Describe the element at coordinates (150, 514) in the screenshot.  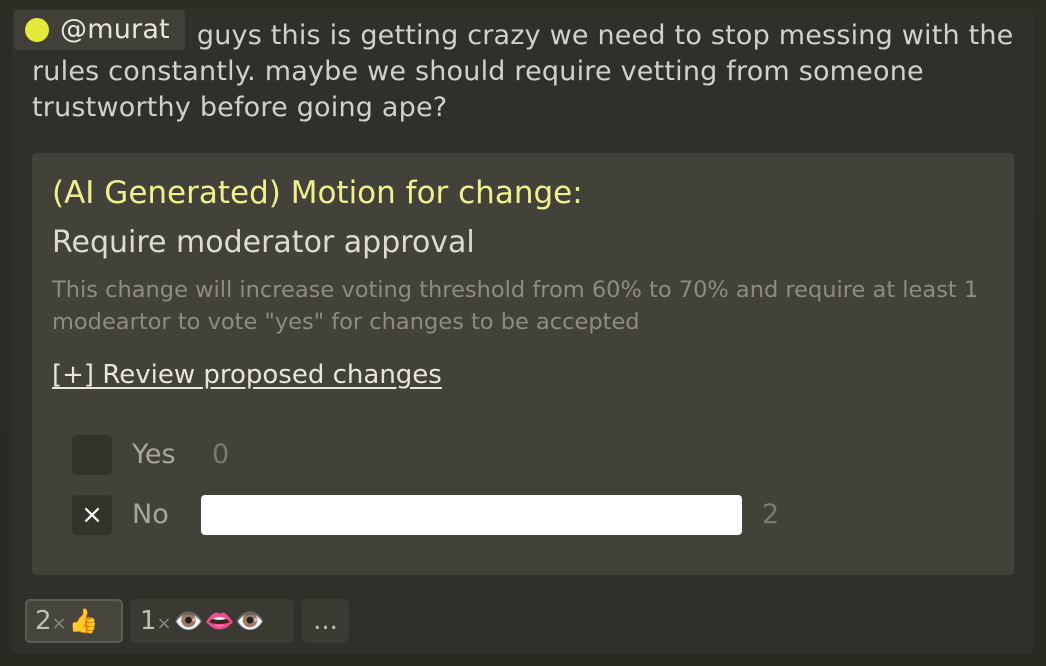
I see `vote-no-label: No` at that location.